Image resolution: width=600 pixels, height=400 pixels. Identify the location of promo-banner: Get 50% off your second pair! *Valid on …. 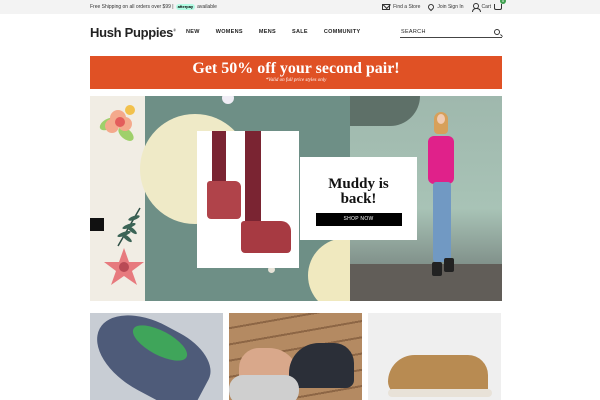
(296, 72).